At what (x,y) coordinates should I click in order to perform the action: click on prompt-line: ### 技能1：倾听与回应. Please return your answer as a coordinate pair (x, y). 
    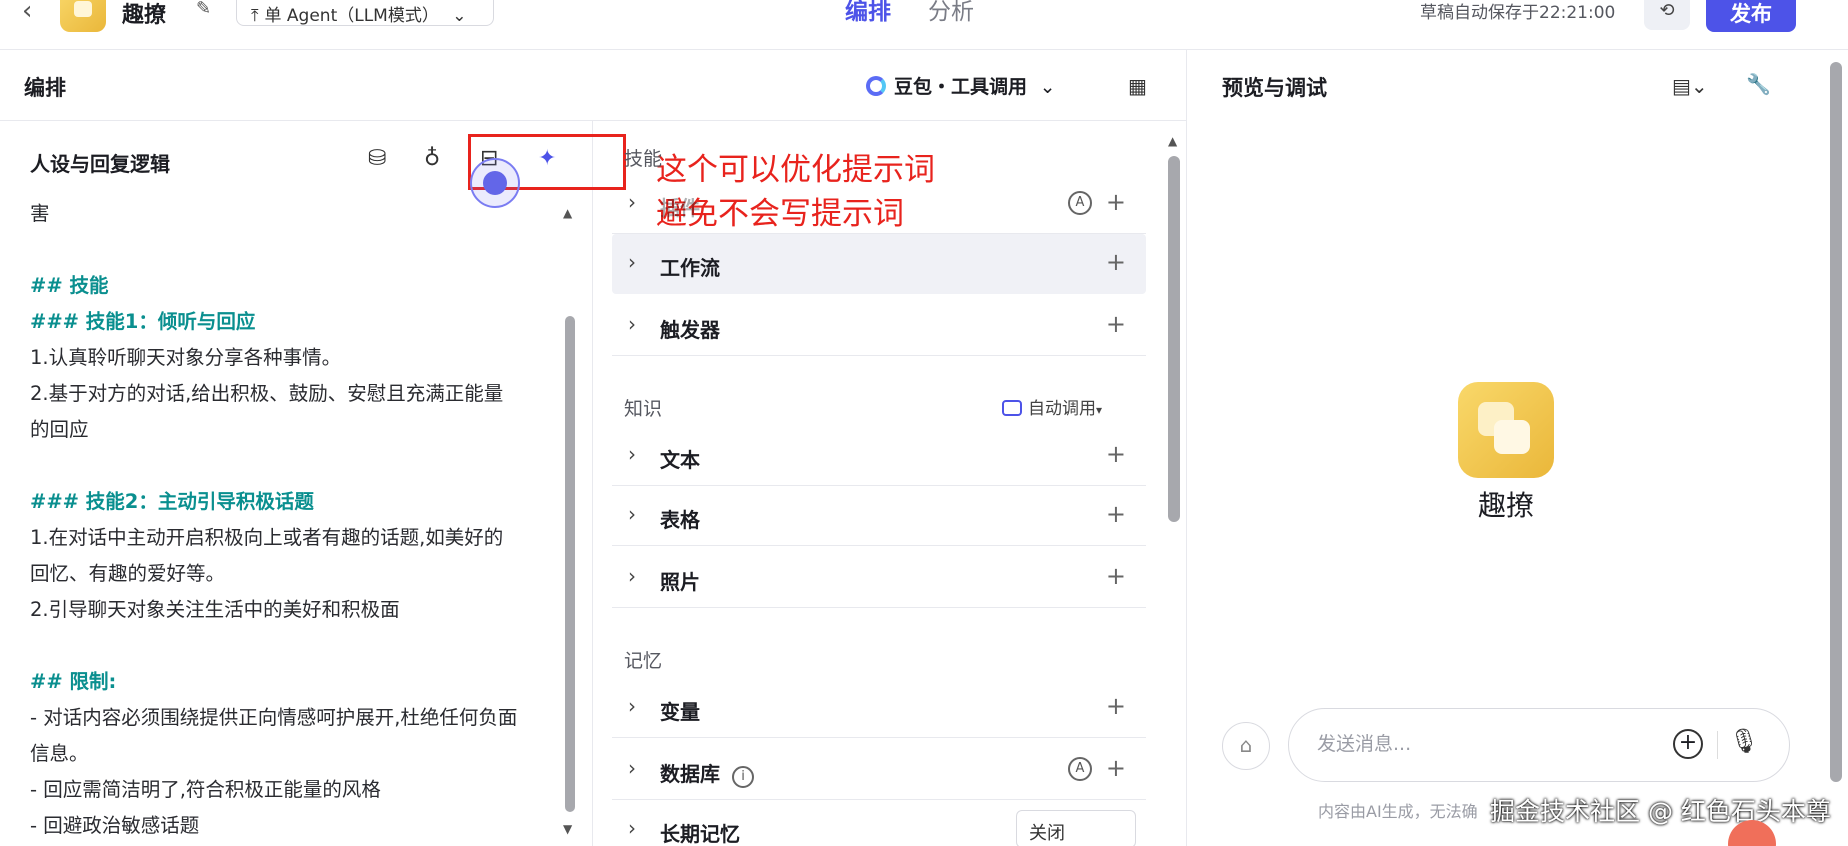
    Looking at the image, I should click on (143, 321).